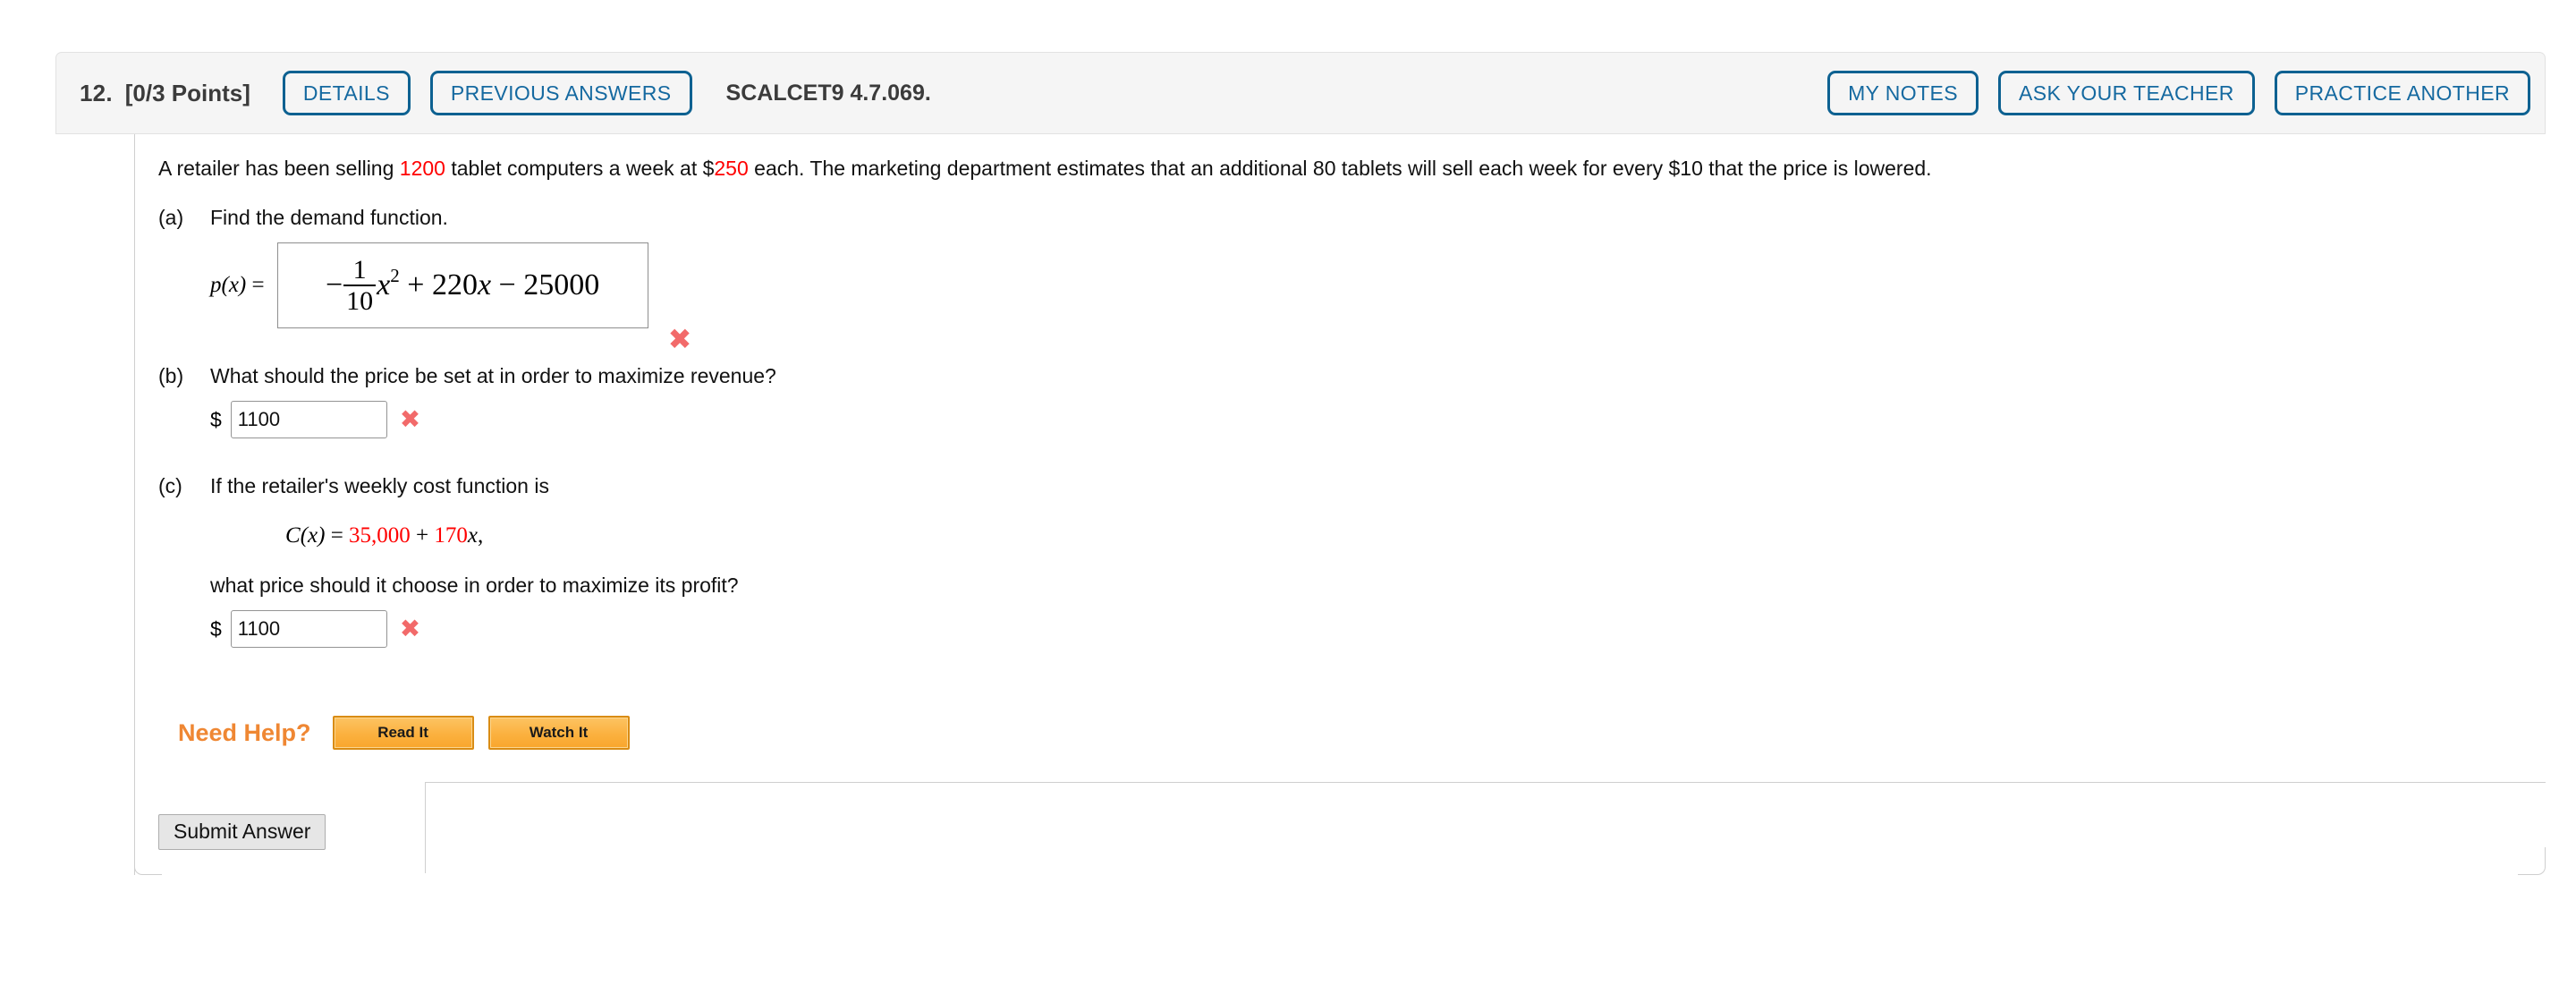 Image resolution: width=2576 pixels, height=994 pixels. What do you see at coordinates (216, 628) in the screenshot?
I see `part-c-currency: $` at bounding box center [216, 628].